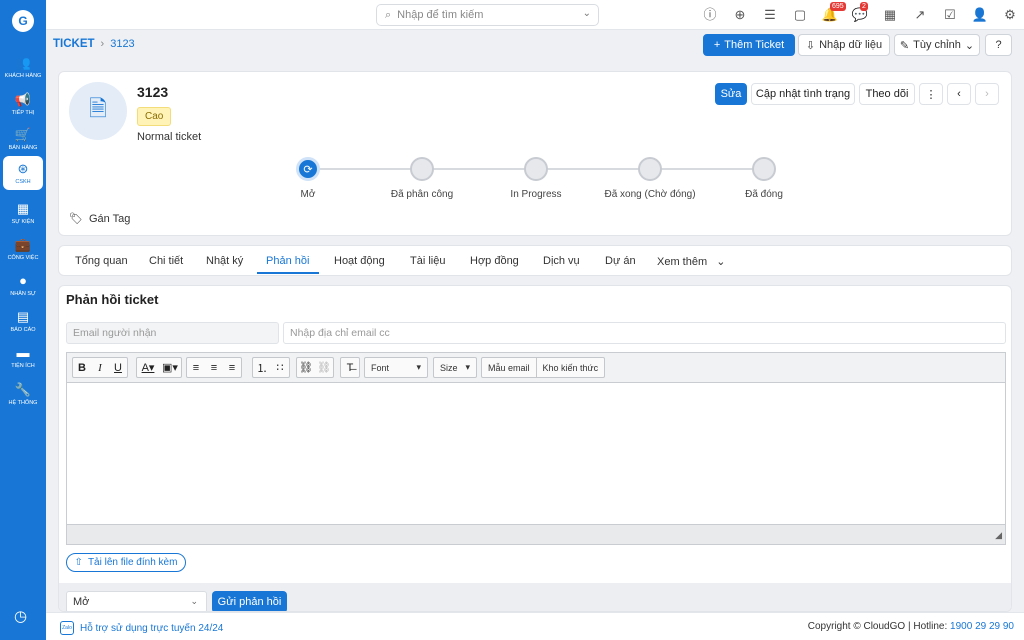  What do you see at coordinates (1010, 15) in the screenshot?
I see `gear-icon: ⚙` at bounding box center [1010, 15].